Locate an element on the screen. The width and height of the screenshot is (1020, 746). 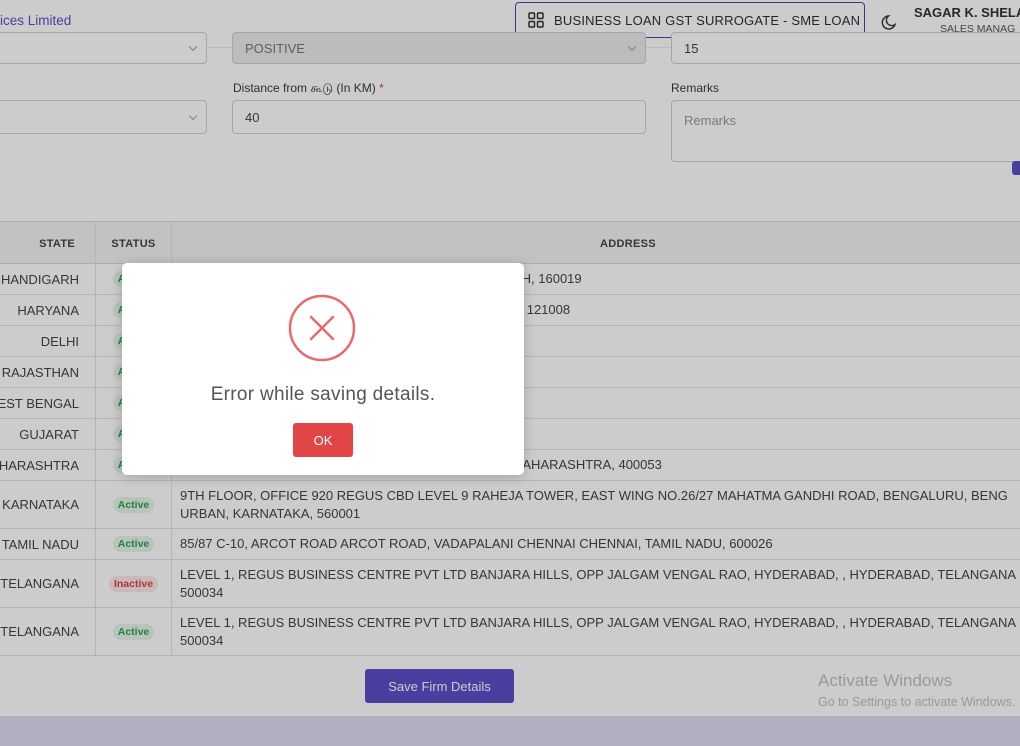
error-dialog: Error while saving details. OK is located at coordinates (323, 369).